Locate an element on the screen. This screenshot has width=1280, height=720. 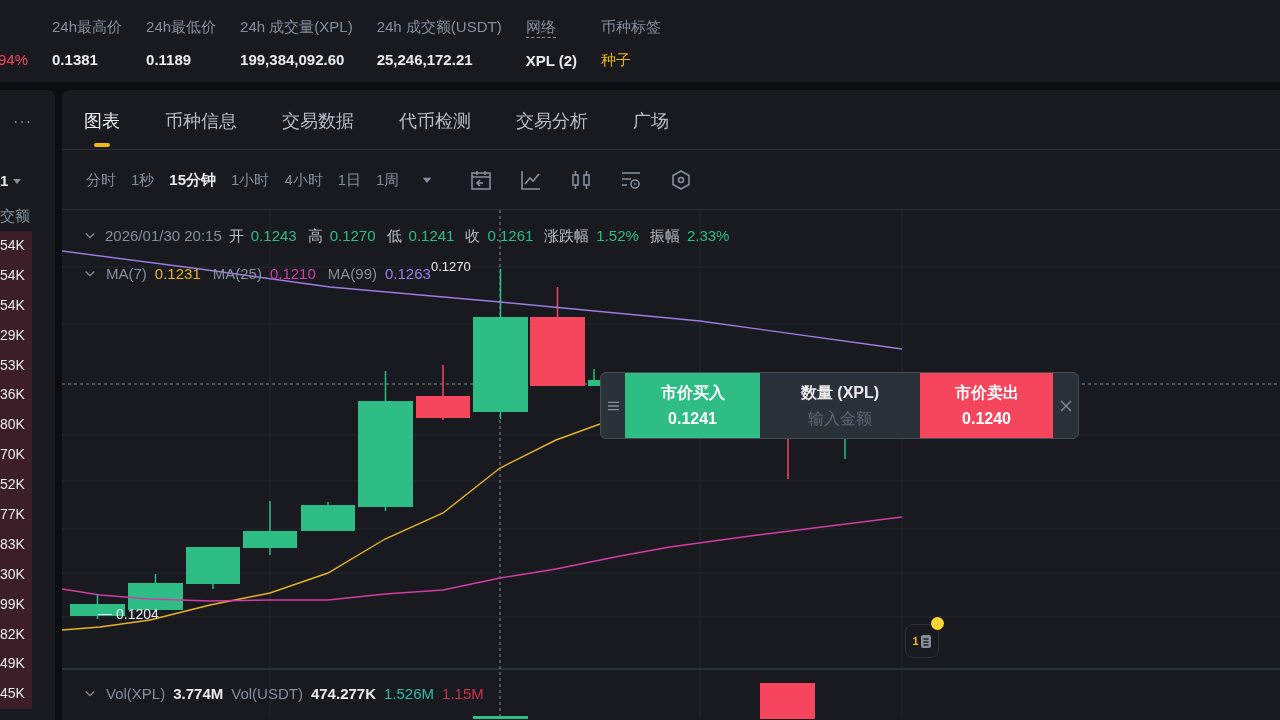
ma-label: MA(99) is located at coordinates (352, 274).